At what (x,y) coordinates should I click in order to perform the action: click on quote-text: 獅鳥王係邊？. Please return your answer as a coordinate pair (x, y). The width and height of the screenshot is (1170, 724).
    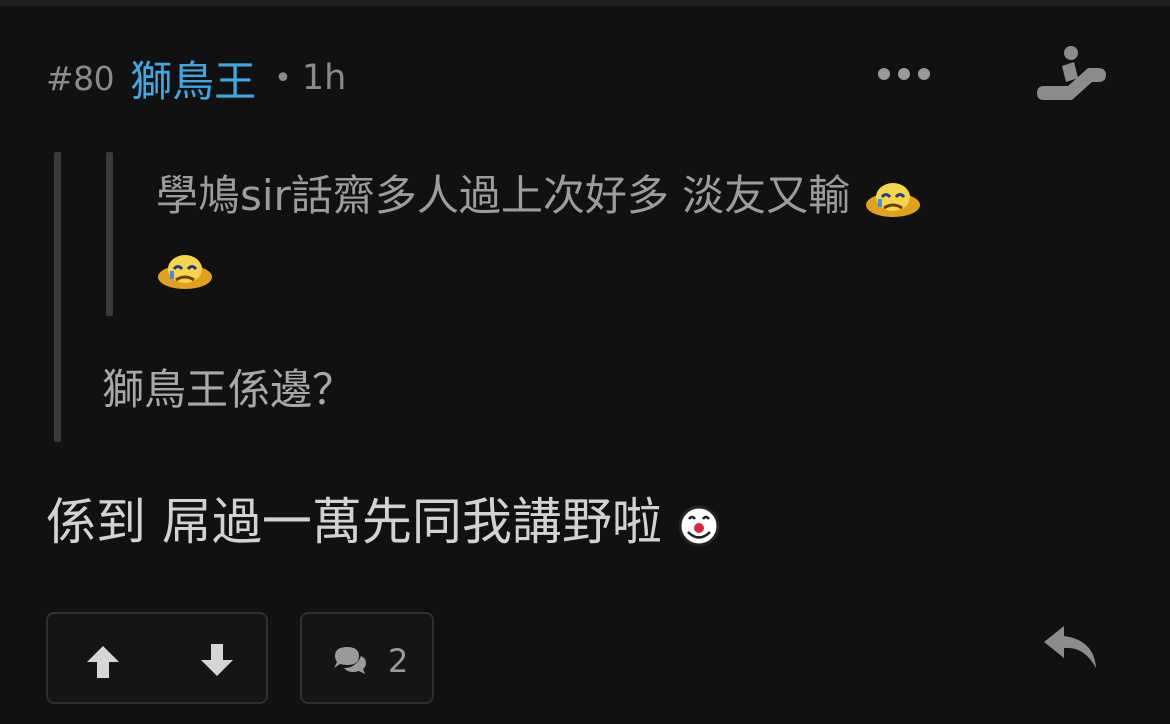
    Looking at the image, I should click on (228, 389).